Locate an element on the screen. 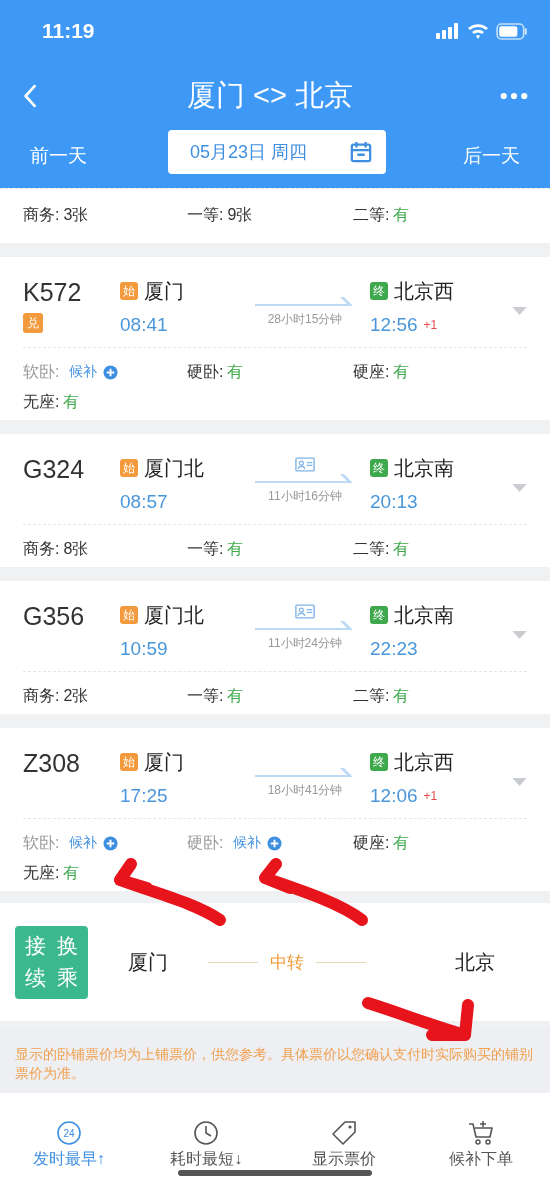 This screenshot has width=550, height=1190. arrival-time: 22:23 is located at coordinates (394, 649).